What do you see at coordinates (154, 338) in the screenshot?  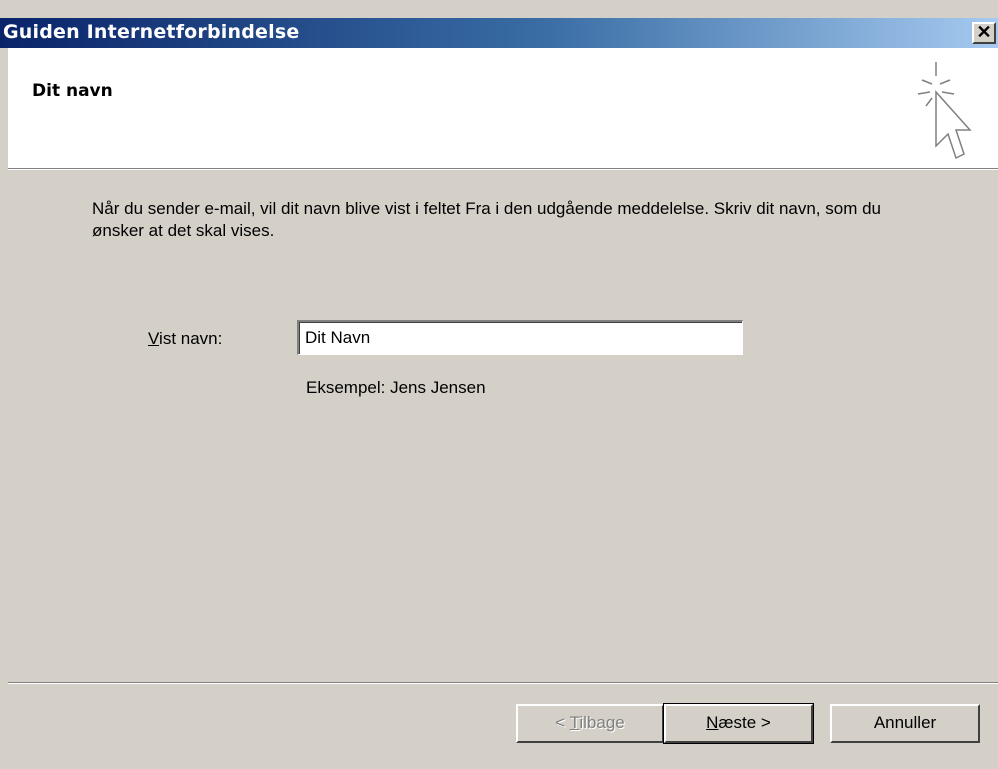 I see `label-access-key: V` at bounding box center [154, 338].